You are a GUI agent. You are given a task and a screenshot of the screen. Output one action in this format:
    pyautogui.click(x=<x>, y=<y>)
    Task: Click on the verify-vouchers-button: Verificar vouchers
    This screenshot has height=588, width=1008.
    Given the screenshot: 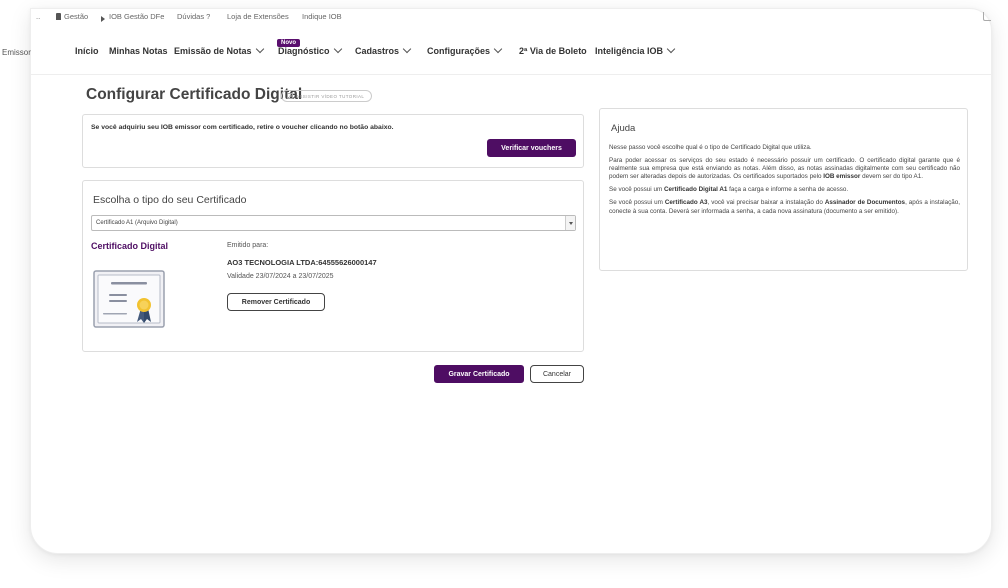 What is the action you would take?
    pyautogui.click(x=531, y=148)
    